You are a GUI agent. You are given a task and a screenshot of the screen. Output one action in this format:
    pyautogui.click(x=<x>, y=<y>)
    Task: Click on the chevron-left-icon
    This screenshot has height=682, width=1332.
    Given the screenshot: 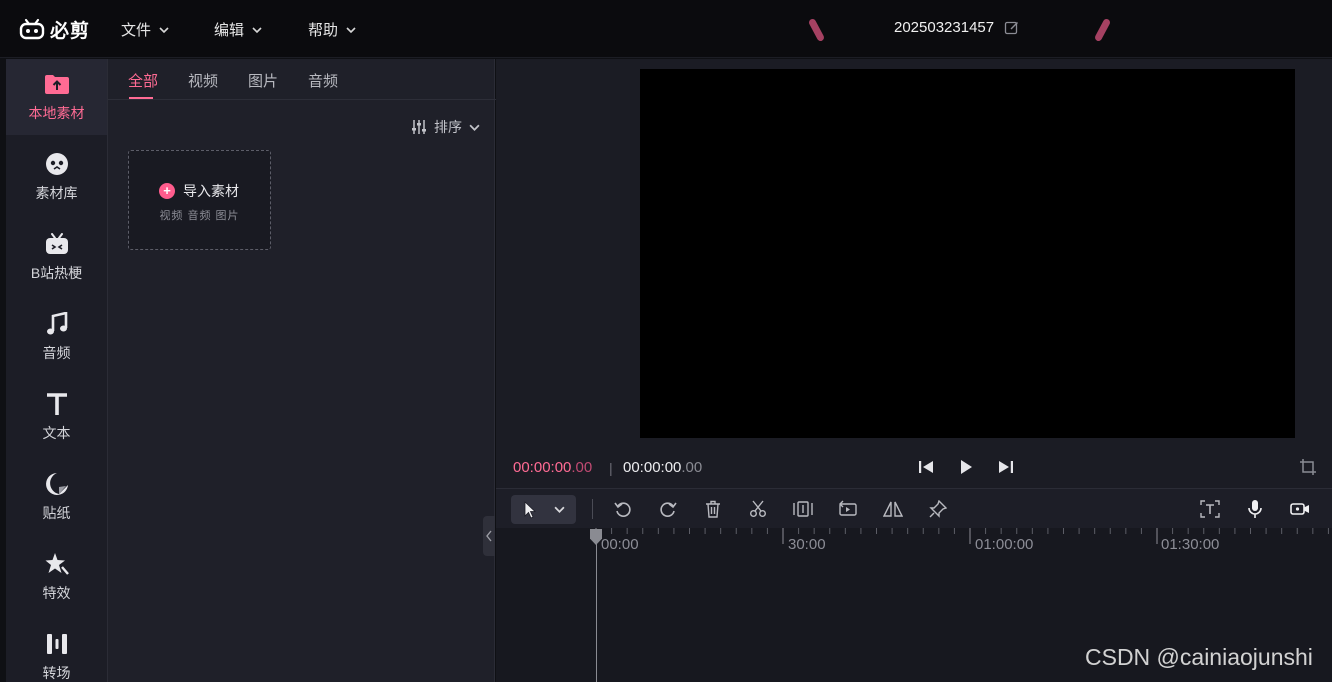 What is the action you would take?
    pyautogui.click(x=489, y=536)
    